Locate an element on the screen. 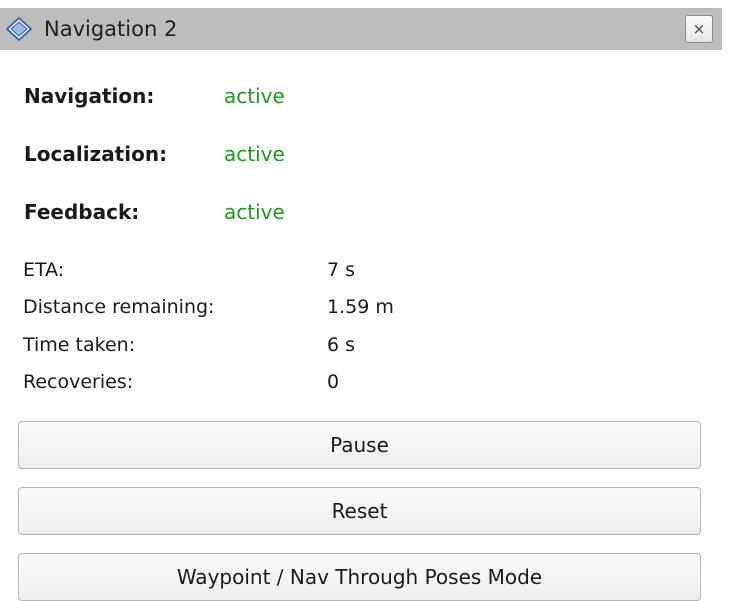 This screenshot has height=601, width=748. close-button: × is located at coordinates (699, 29).